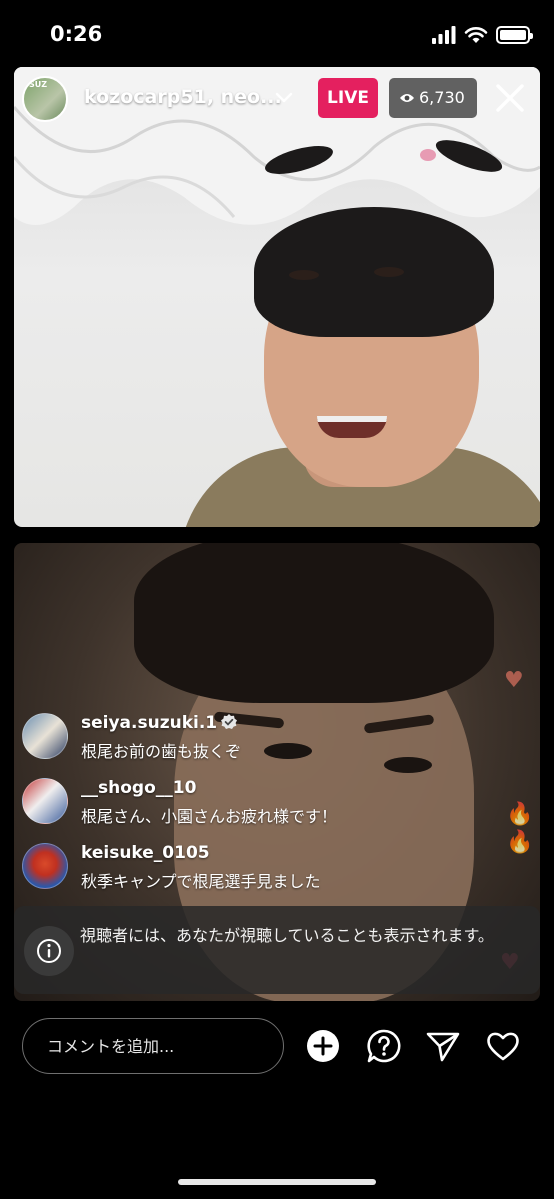 This screenshot has height=1199, width=554. Describe the element at coordinates (389, 272) in the screenshot. I see `host-eye-right` at that location.